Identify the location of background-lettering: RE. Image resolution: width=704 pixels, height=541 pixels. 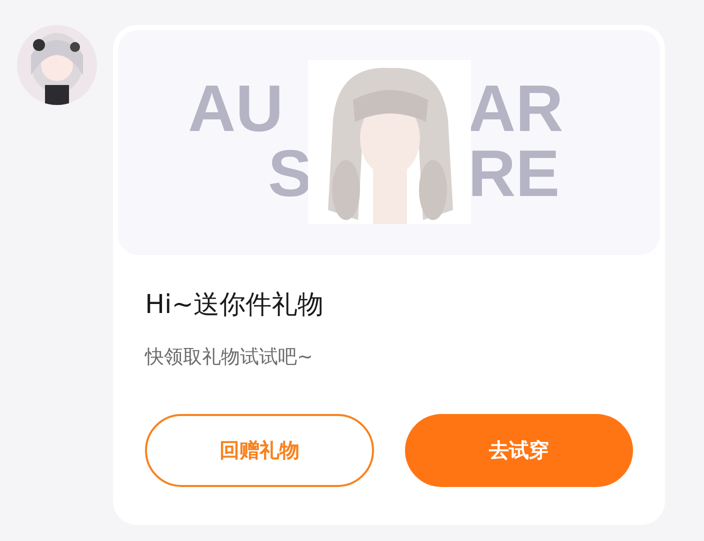
(514, 173).